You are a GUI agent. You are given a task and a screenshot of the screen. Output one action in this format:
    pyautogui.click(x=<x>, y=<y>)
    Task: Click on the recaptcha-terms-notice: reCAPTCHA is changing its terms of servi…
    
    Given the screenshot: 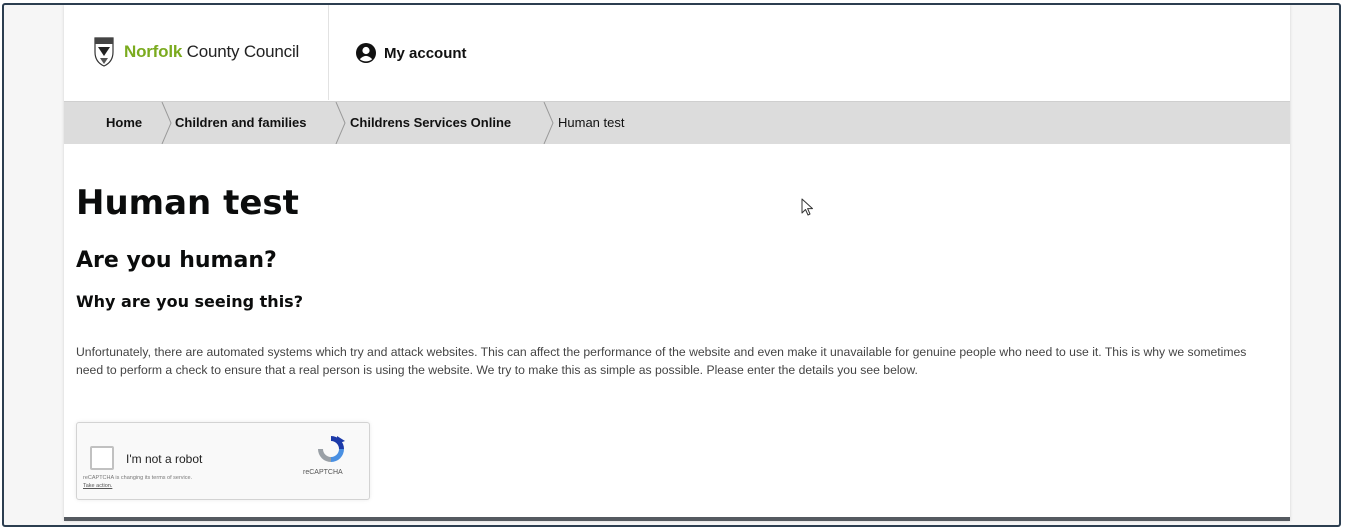 What is the action you would take?
    pyautogui.click(x=138, y=478)
    